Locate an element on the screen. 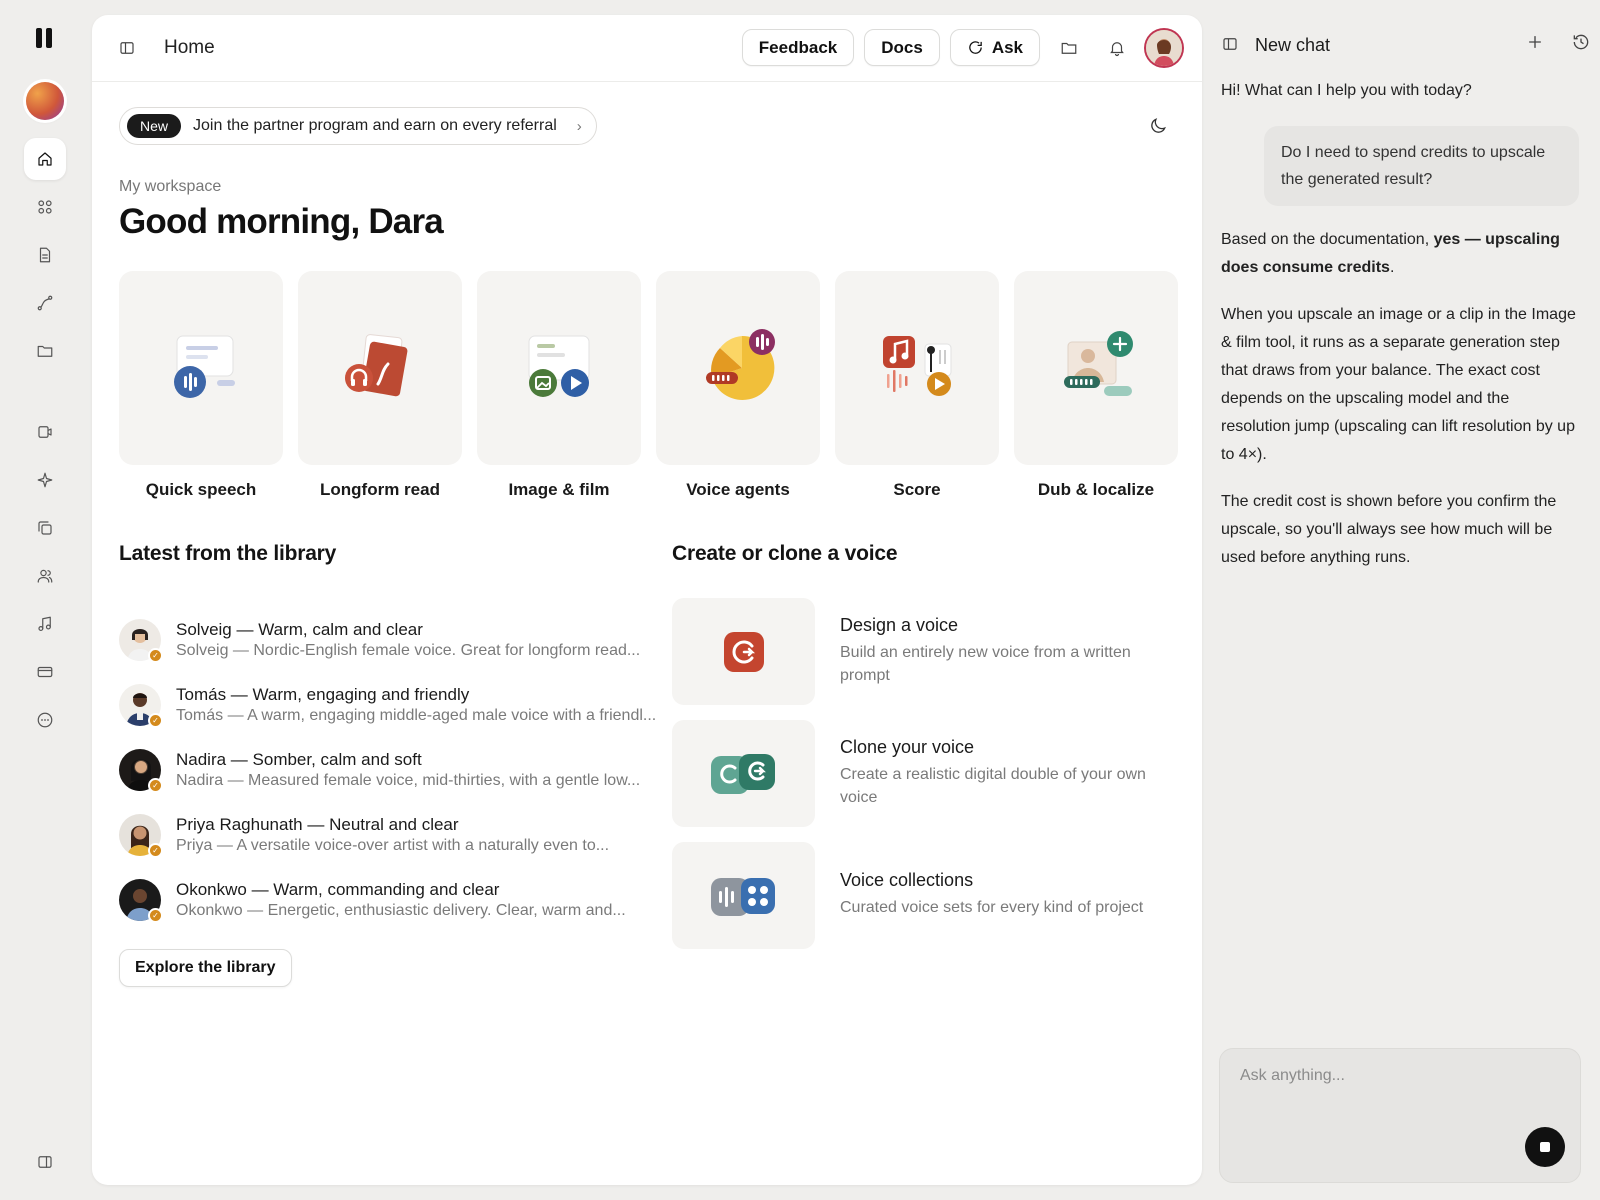 This screenshot has height=1200, width=1600. credit-card-icon is located at coordinates (45, 672).